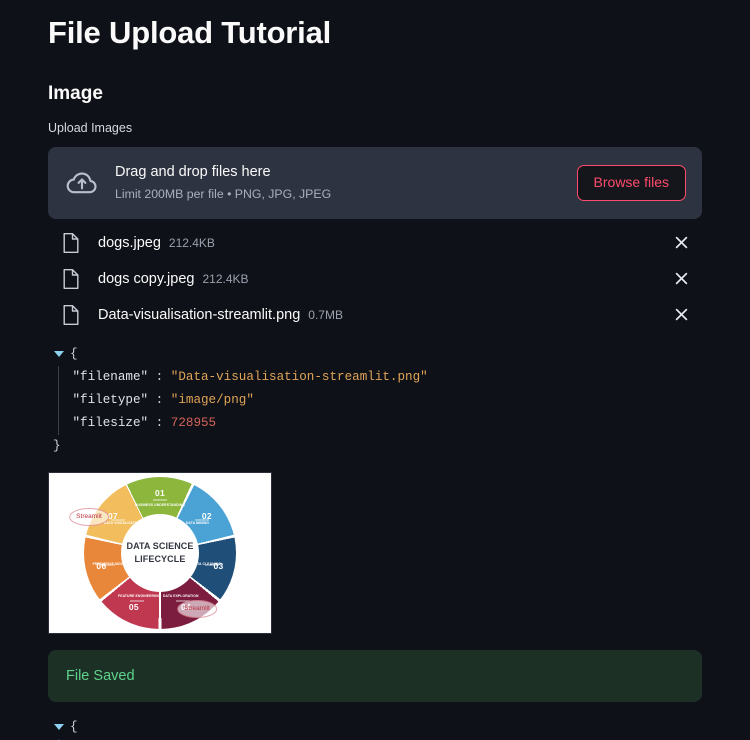 Image resolution: width=750 pixels, height=740 pixels. I want to click on donut-segment-caption: FEATURE ENGINEERING, so click(139, 596).